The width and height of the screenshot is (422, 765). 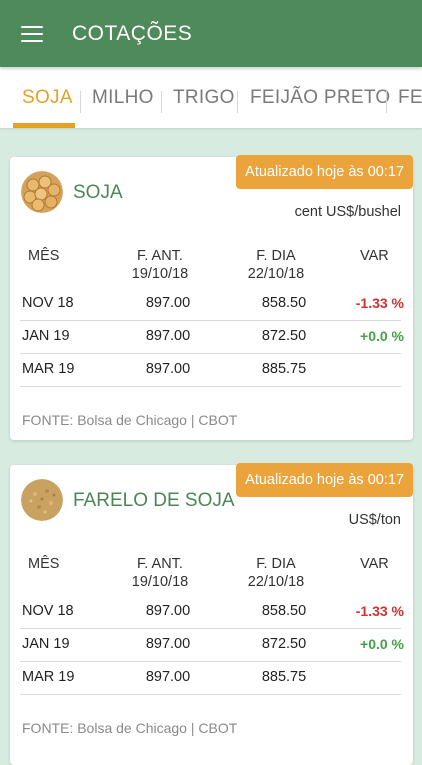 I want to click on page-title: COTAÇÕES, so click(x=132, y=33).